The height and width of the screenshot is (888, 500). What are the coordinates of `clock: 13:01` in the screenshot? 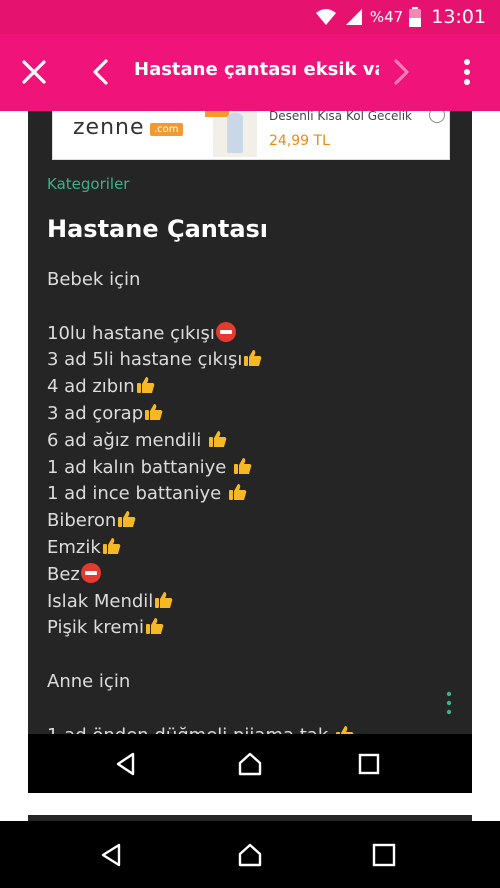 It's located at (458, 17).